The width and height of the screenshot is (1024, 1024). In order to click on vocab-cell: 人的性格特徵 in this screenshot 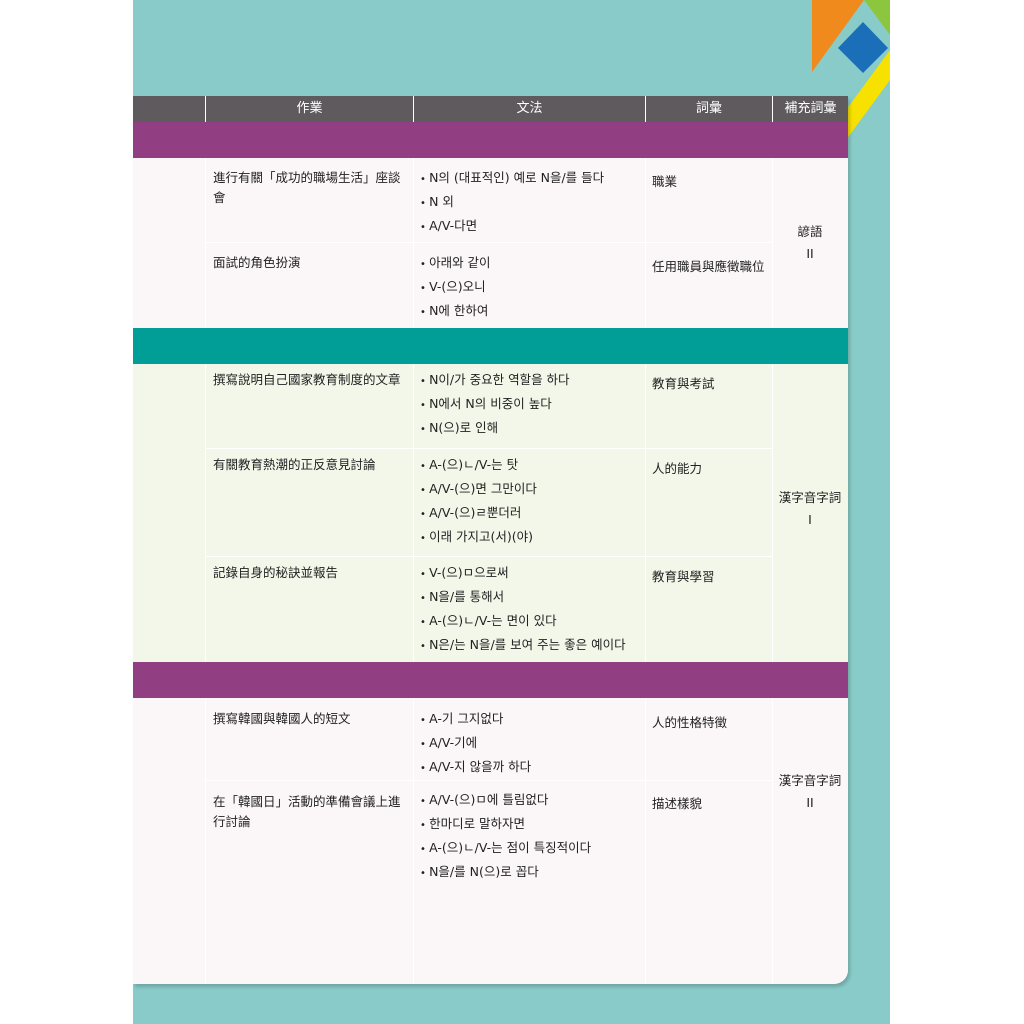, I will do `click(690, 722)`.